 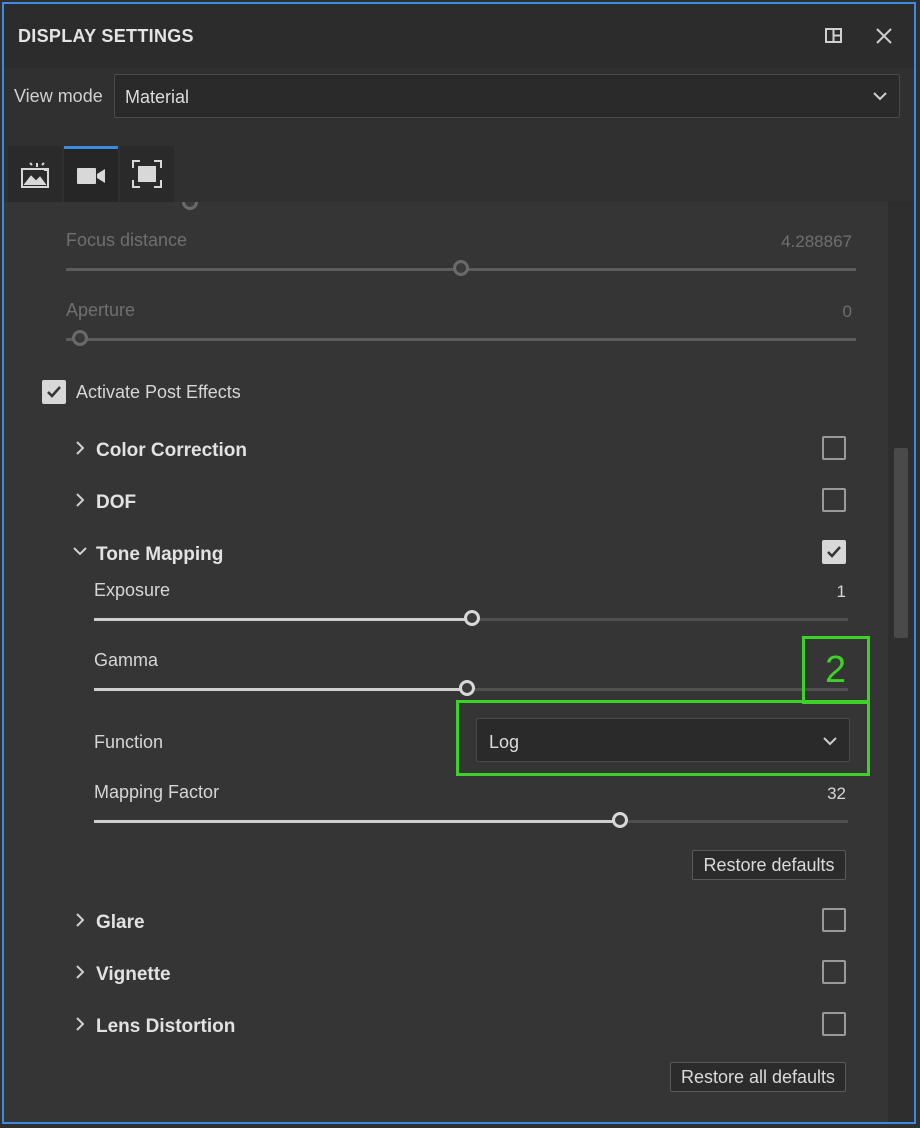 I want to click on close-icon, so click(x=884, y=36).